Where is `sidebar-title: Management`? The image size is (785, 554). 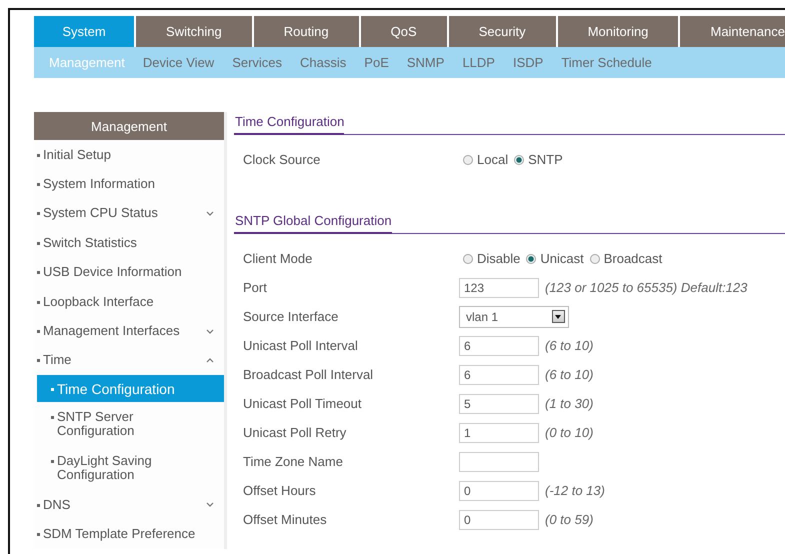
sidebar-title: Management is located at coordinates (129, 126).